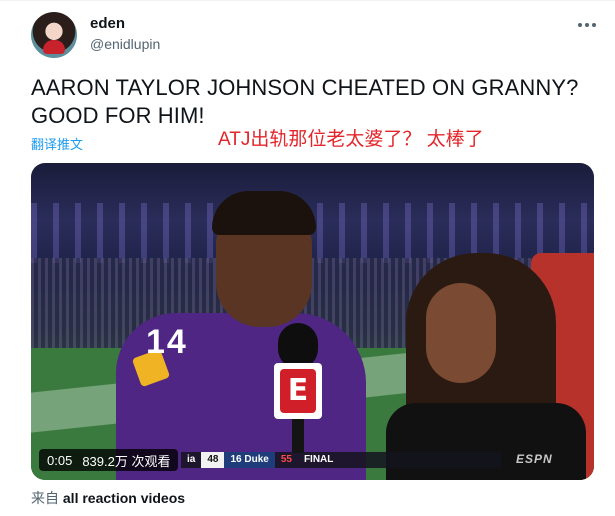 This screenshot has height=516, width=615. I want to click on player-hair, so click(264, 213).